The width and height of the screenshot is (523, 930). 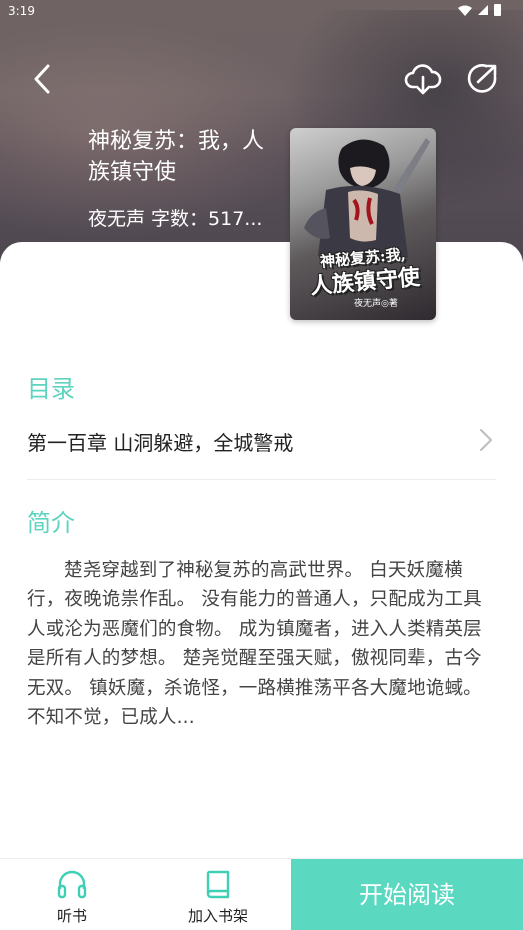 I want to click on back-button, so click(x=44, y=79).